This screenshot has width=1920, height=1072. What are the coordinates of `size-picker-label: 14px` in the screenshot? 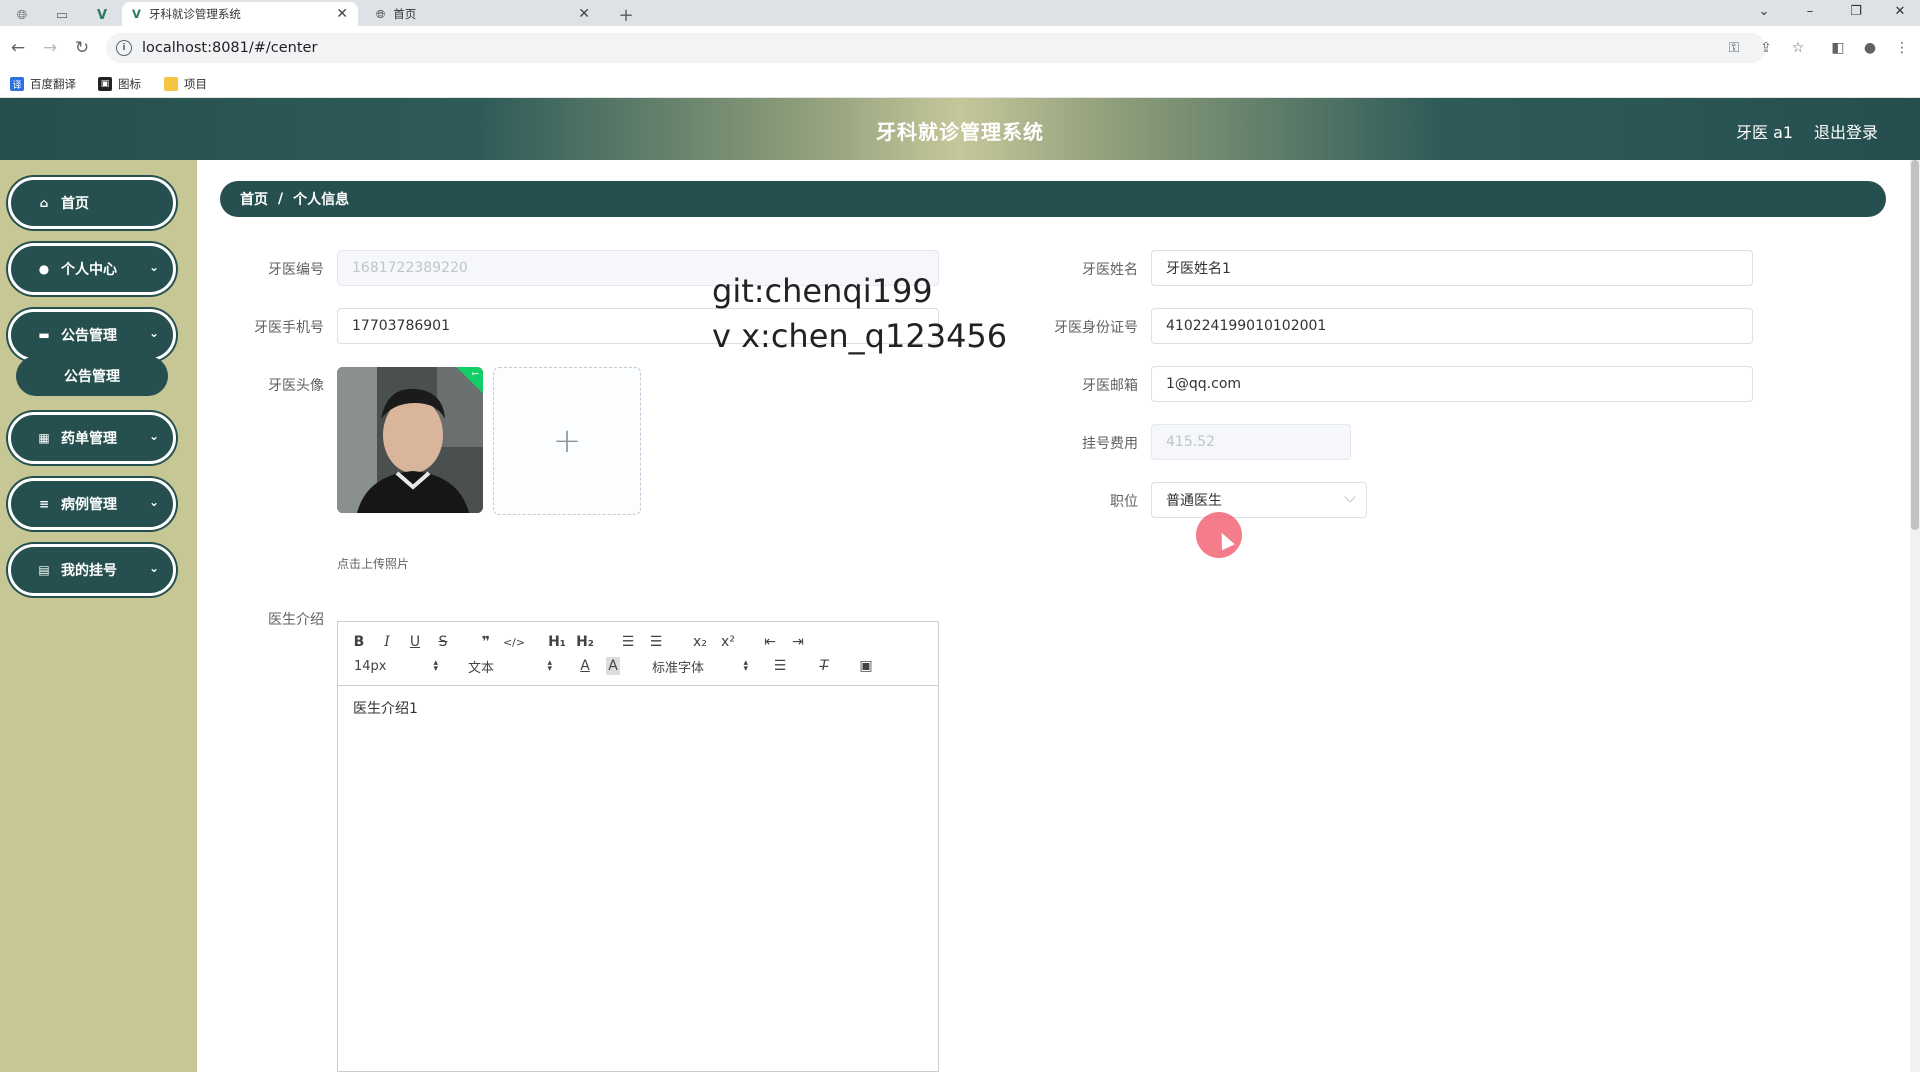 It's located at (370, 666).